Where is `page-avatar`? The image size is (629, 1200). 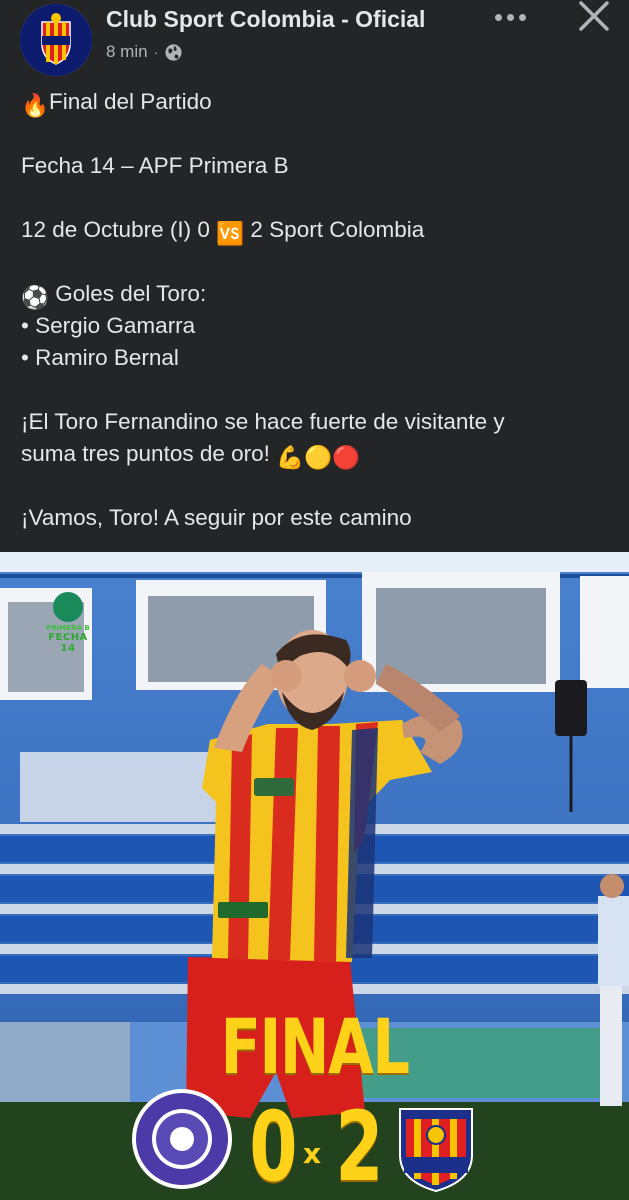
page-avatar is located at coordinates (56, 40).